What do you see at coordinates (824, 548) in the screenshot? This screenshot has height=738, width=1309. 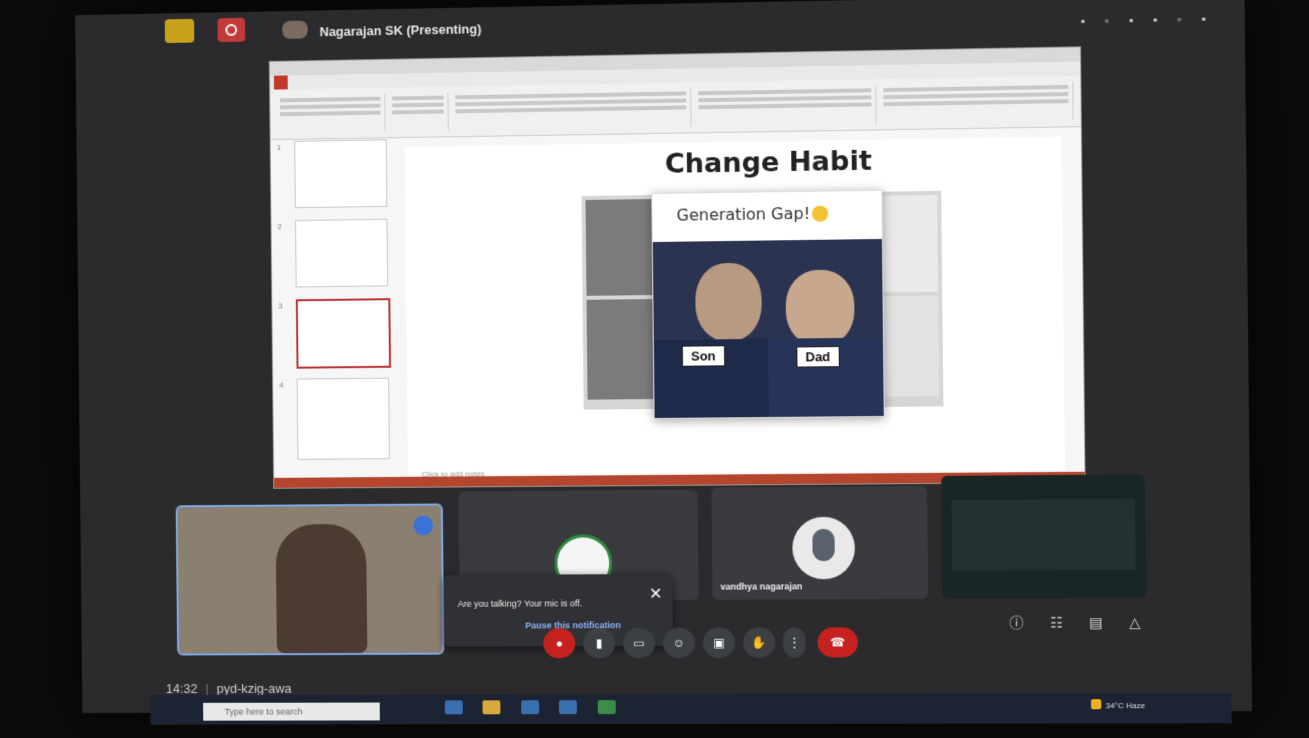 I see `avatar` at bounding box center [824, 548].